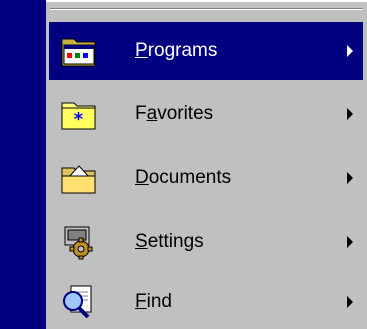  Describe the element at coordinates (79, 302) in the screenshot. I see `find-magnifier-icon` at that location.